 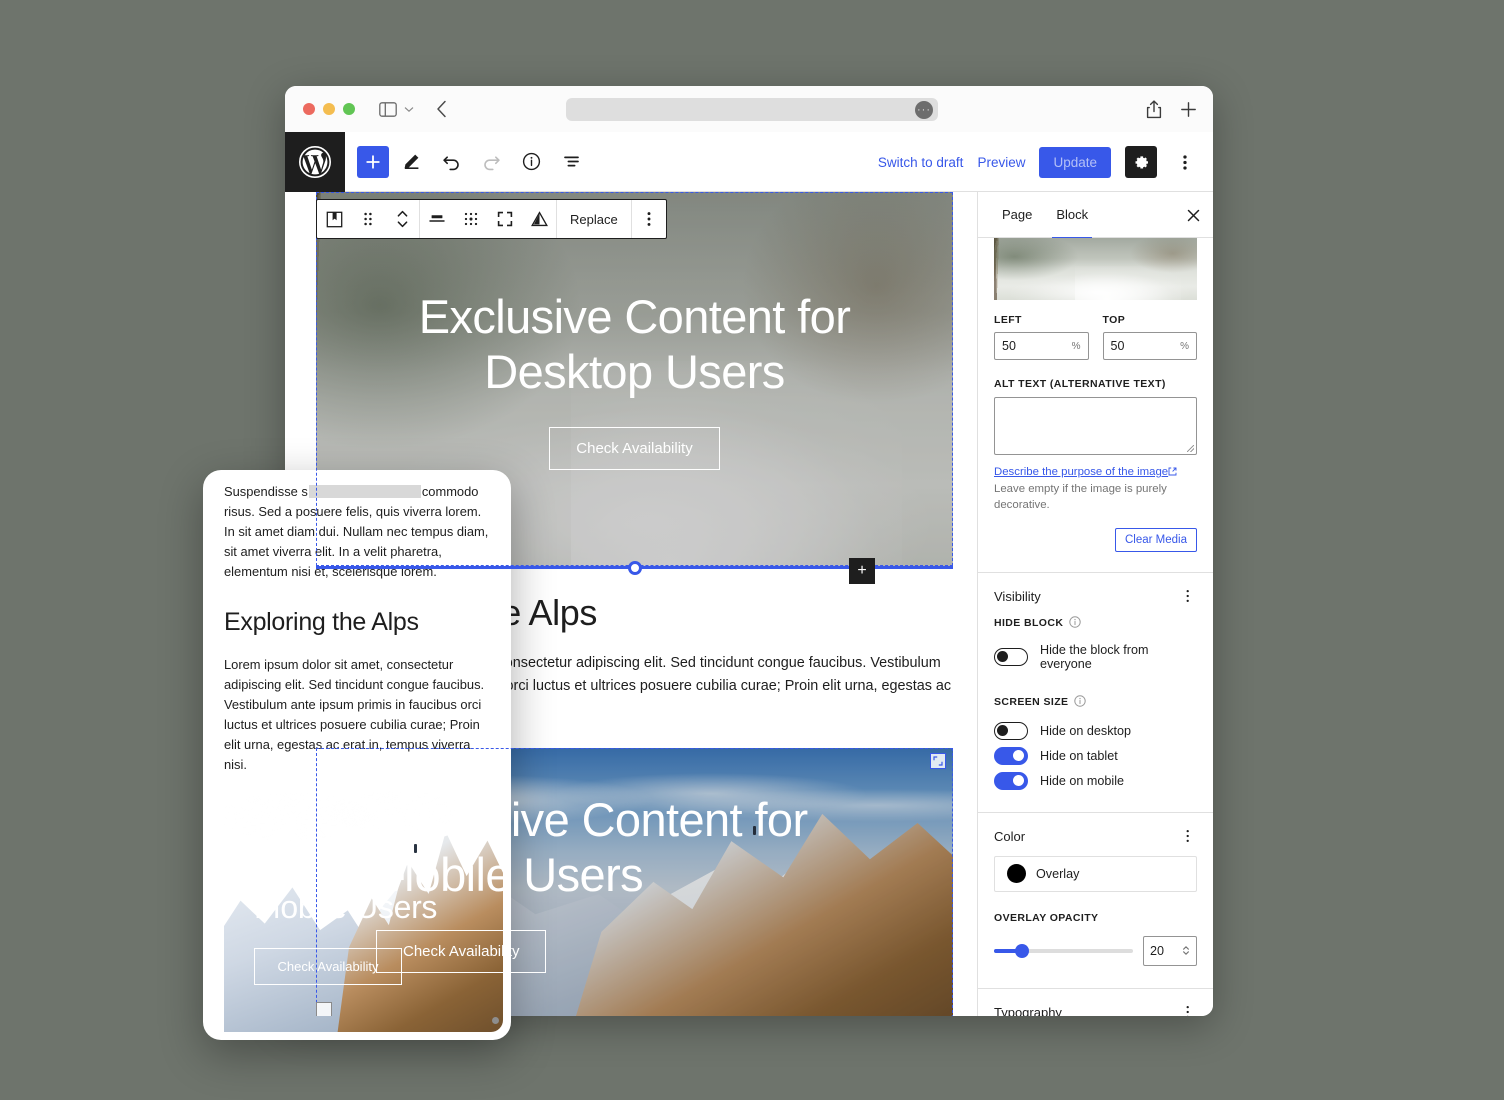 What do you see at coordinates (315, 161) in the screenshot?
I see `wordpress-logo` at bounding box center [315, 161].